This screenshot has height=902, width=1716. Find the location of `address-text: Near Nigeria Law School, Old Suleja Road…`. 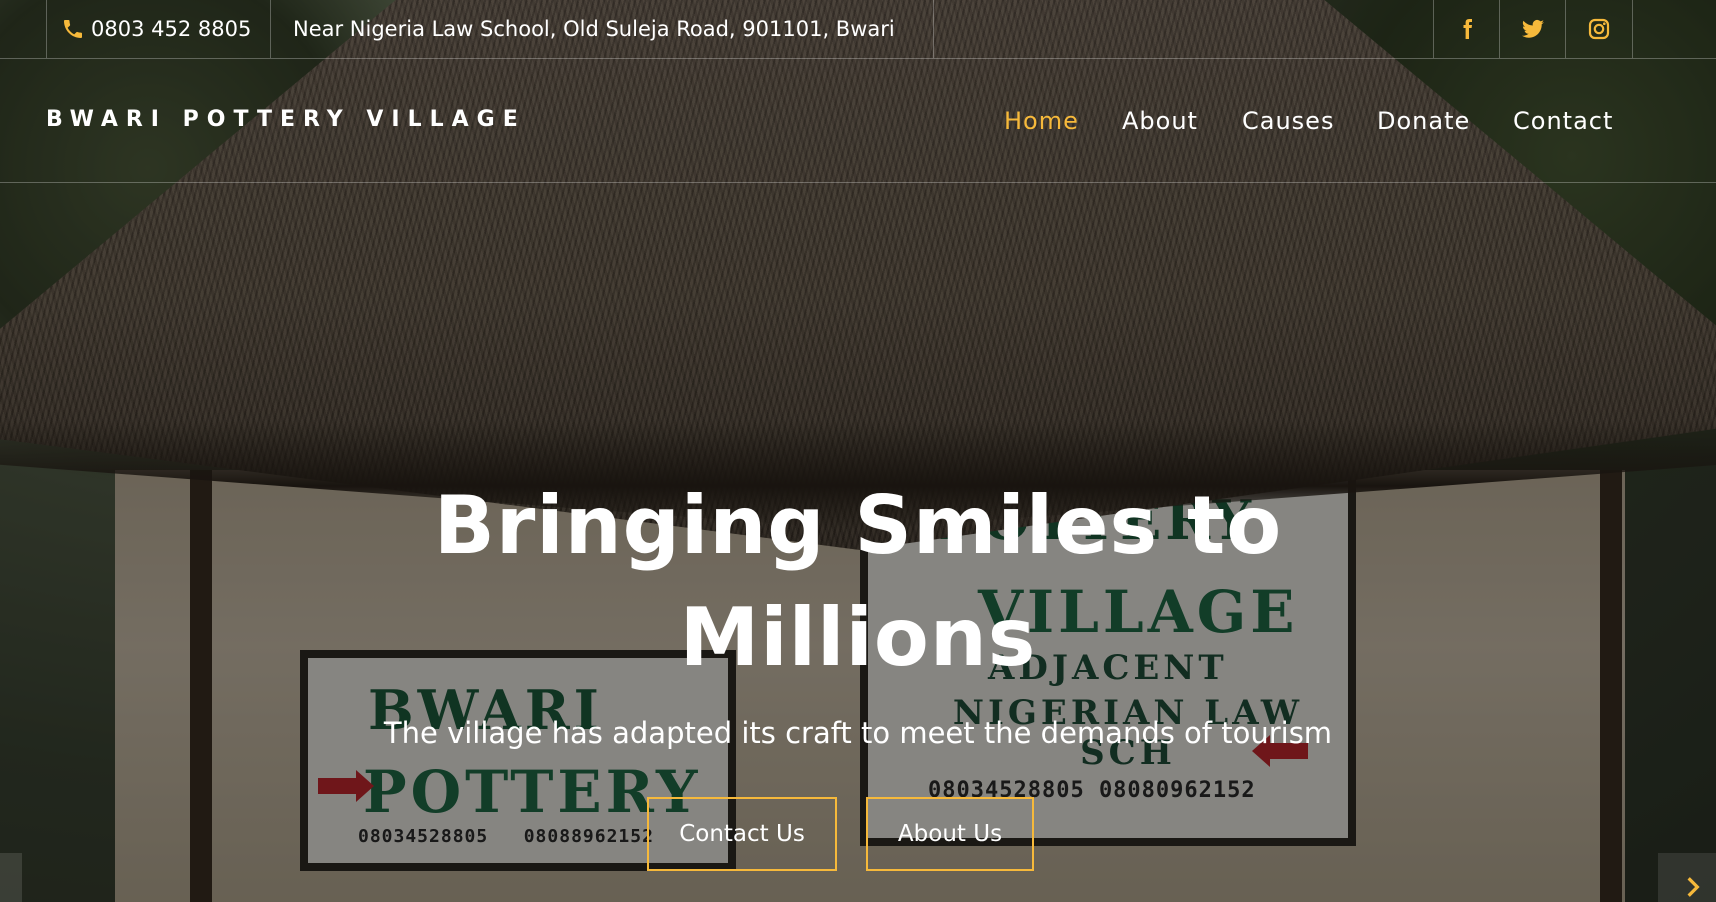

address-text: Near Nigeria Law School, Old Suleja Road… is located at coordinates (594, 29).